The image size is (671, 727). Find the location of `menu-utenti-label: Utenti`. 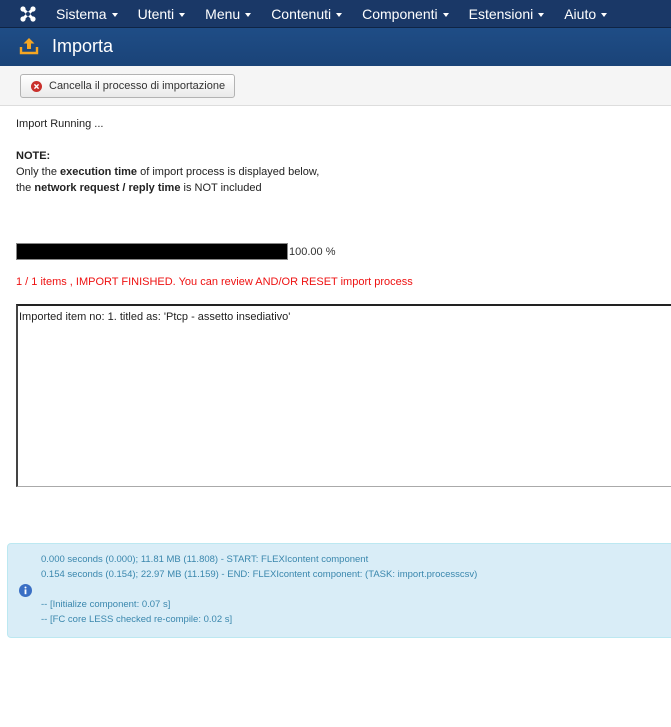

menu-utenti-label: Utenti is located at coordinates (156, 14).